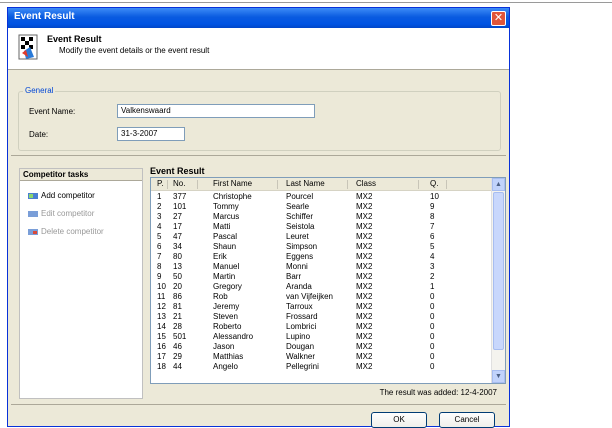  Describe the element at coordinates (300, 196) in the screenshot. I see `table-cell: Pourcel` at that location.